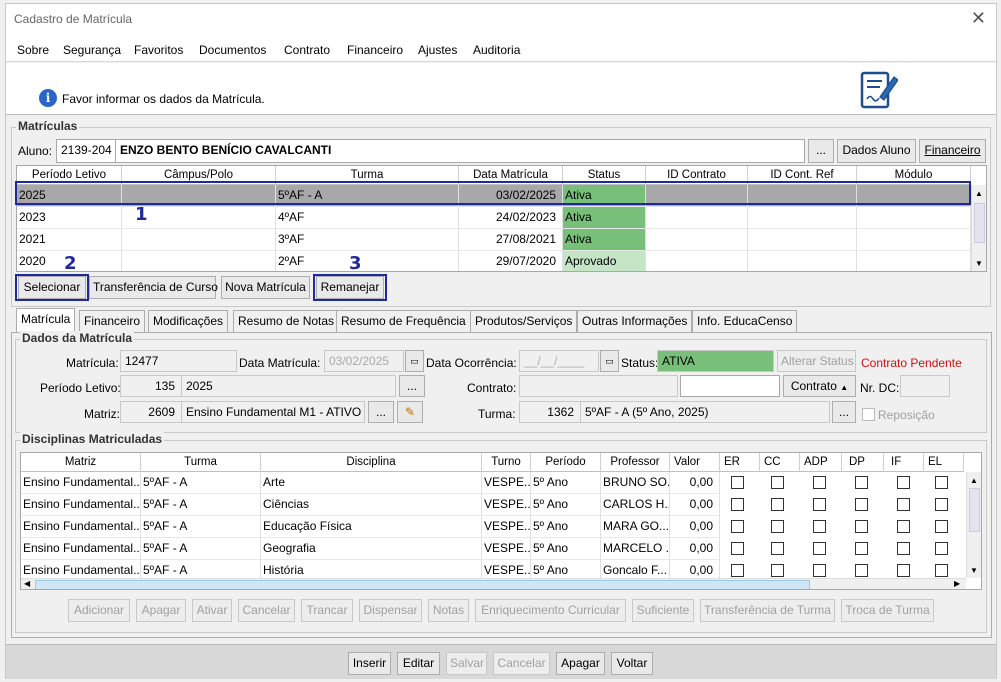  Describe the element at coordinates (371, 527) in the screenshot. I see `table-row-cell: Educação Física` at that location.